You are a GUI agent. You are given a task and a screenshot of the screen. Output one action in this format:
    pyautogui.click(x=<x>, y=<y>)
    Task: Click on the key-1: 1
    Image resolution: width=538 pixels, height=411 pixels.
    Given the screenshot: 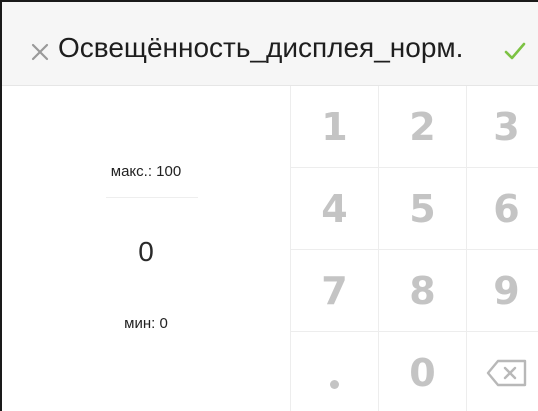 What is the action you would take?
    pyautogui.click(x=335, y=127)
    